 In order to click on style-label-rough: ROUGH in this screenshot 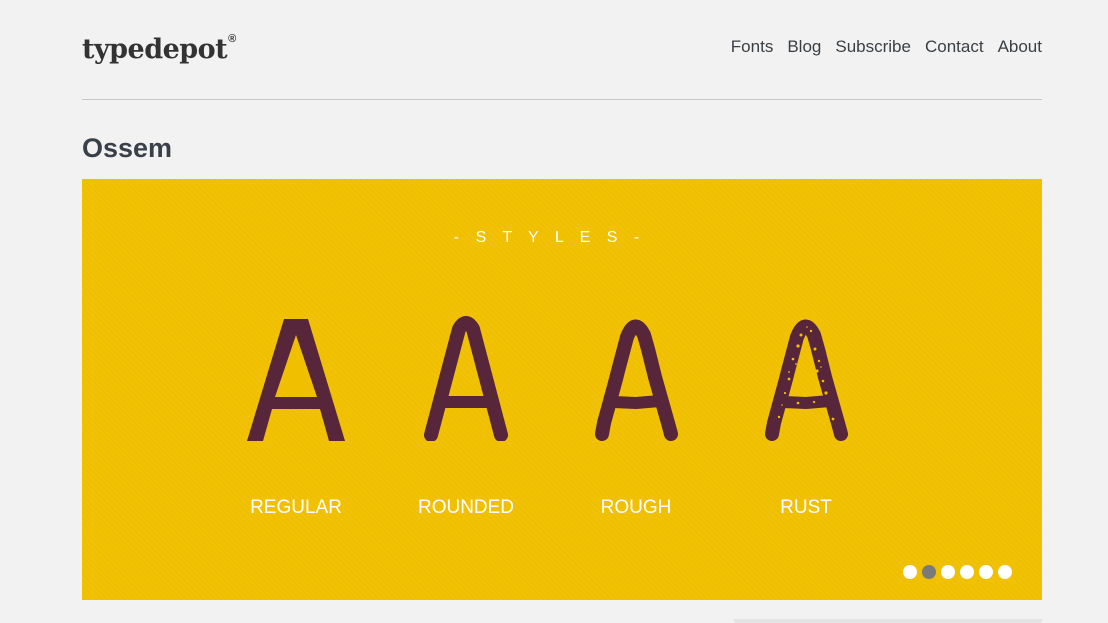, I will do `click(636, 507)`.